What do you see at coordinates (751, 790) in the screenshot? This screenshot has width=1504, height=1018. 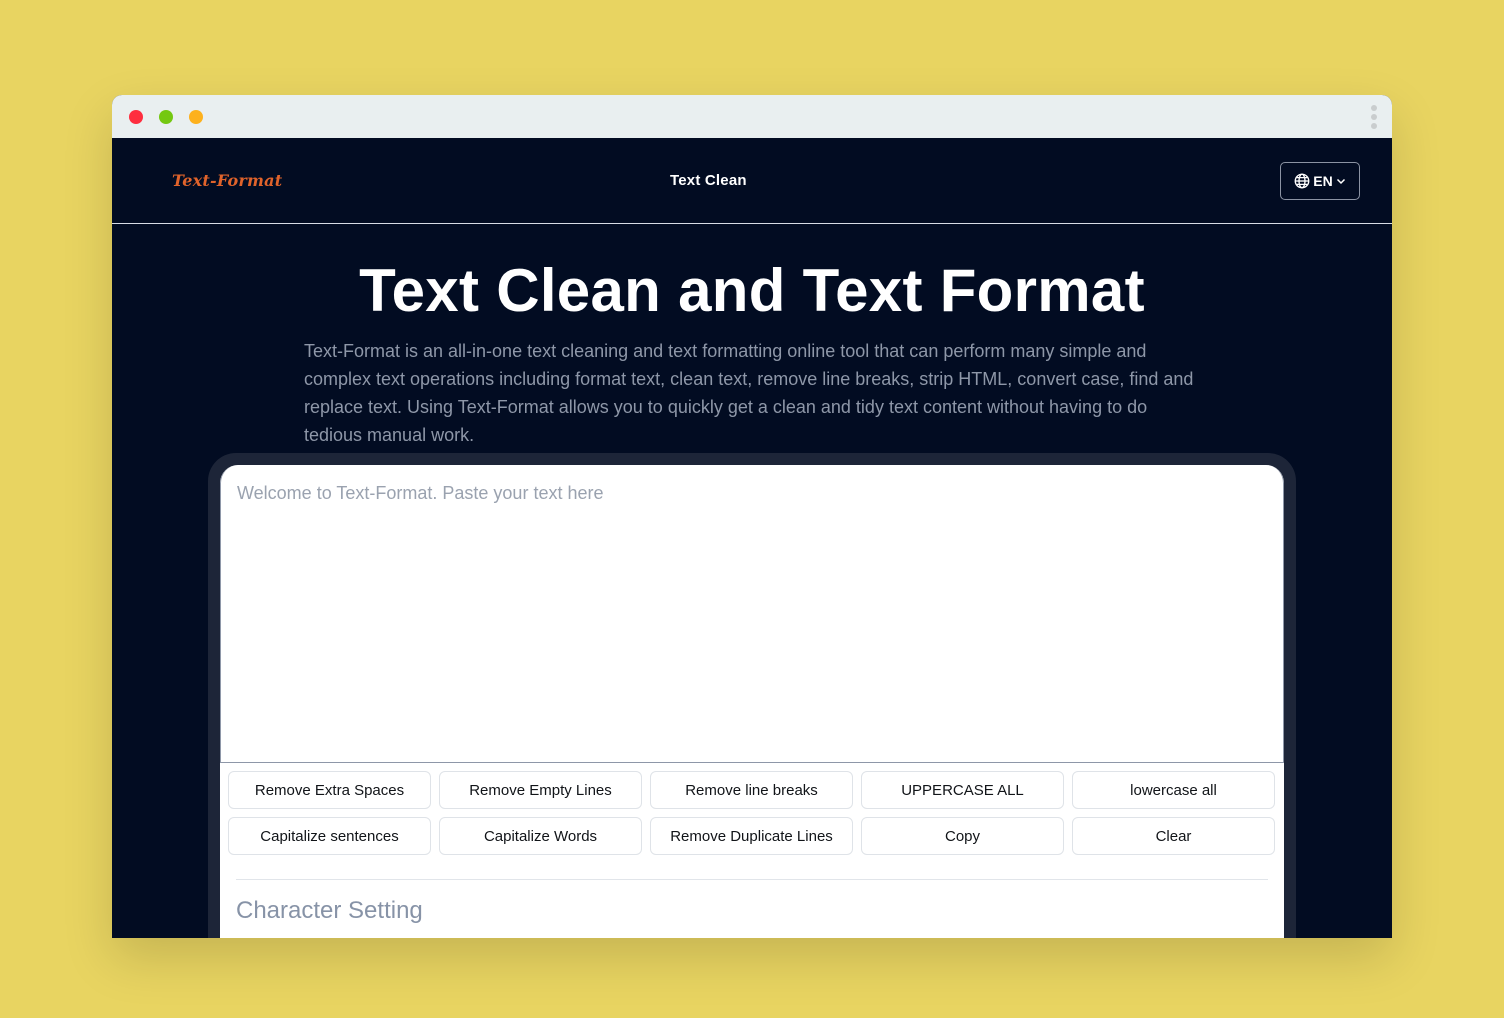 I see `remove-line-breaks-button: Remove line breaks` at bounding box center [751, 790].